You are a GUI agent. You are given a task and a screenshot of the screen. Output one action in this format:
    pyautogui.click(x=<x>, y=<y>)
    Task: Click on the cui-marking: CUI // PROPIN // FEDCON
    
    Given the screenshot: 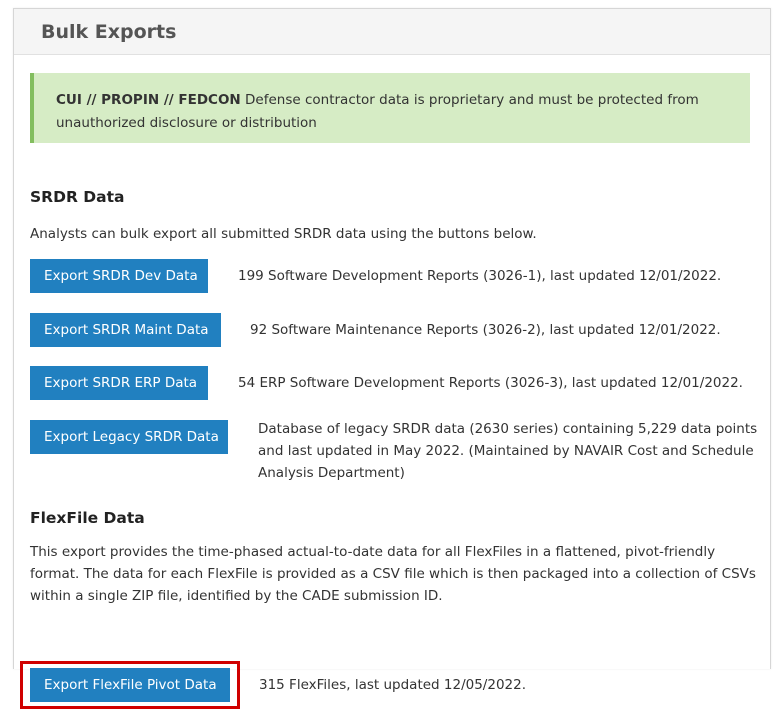 What is the action you would take?
    pyautogui.click(x=148, y=100)
    